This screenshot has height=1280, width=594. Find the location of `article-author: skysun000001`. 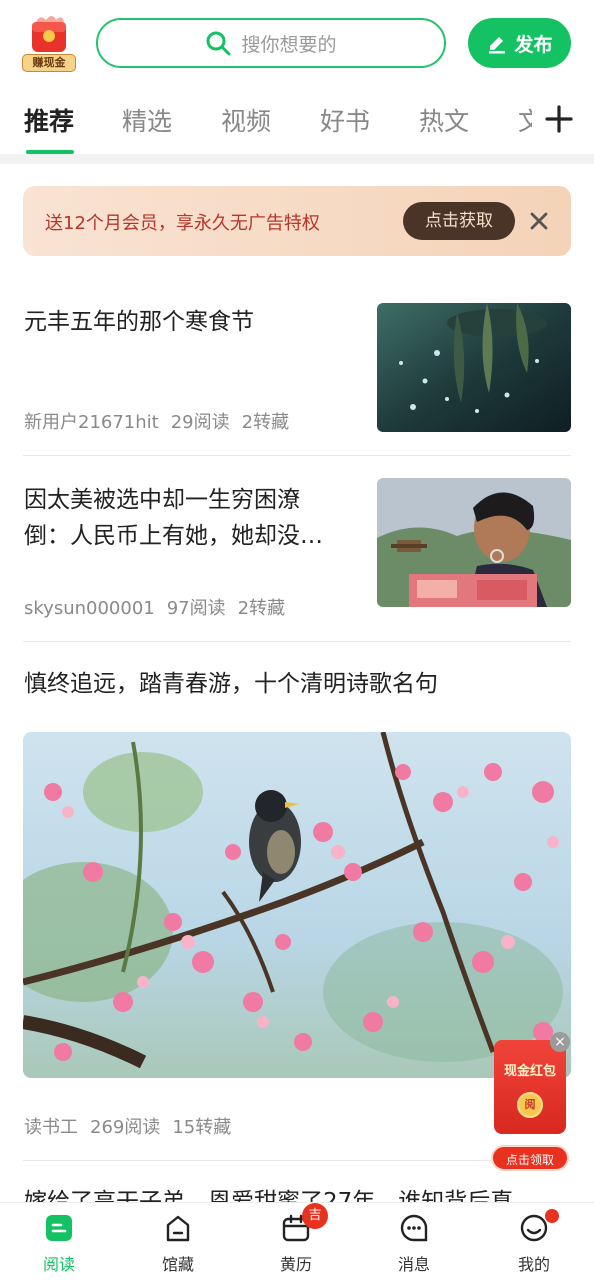

article-author: skysun000001 is located at coordinates (89, 608).